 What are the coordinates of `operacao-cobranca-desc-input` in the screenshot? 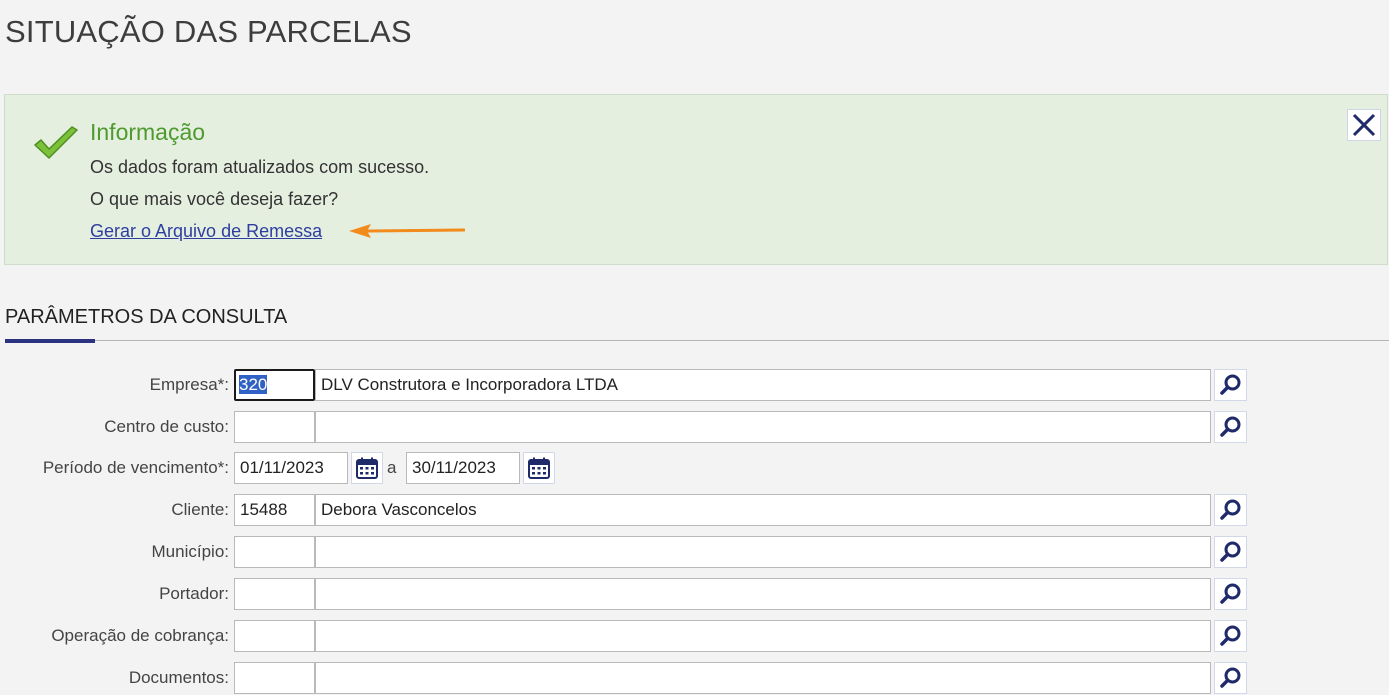 It's located at (763, 636).